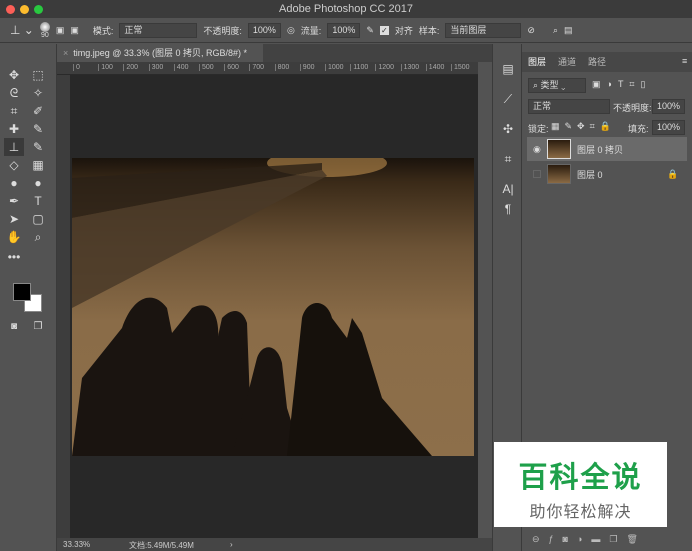  What do you see at coordinates (264, 30) in the screenshot?
I see `opacity-input: 100%` at bounding box center [264, 30].